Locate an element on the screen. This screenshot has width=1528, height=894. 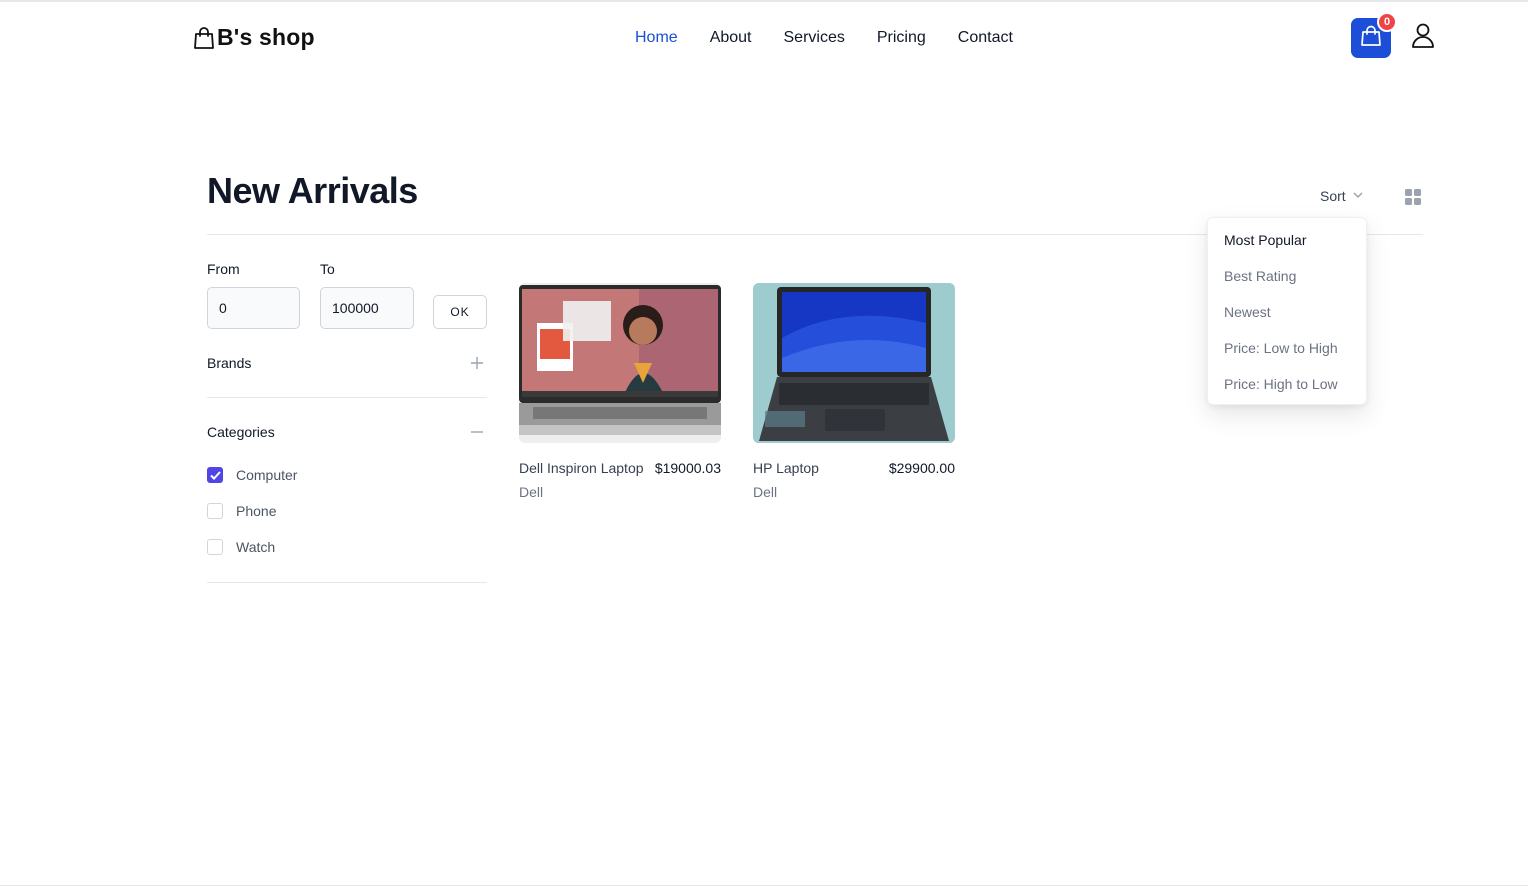
sort-option-price-high-low: Price: High to Low is located at coordinates (1287, 384).